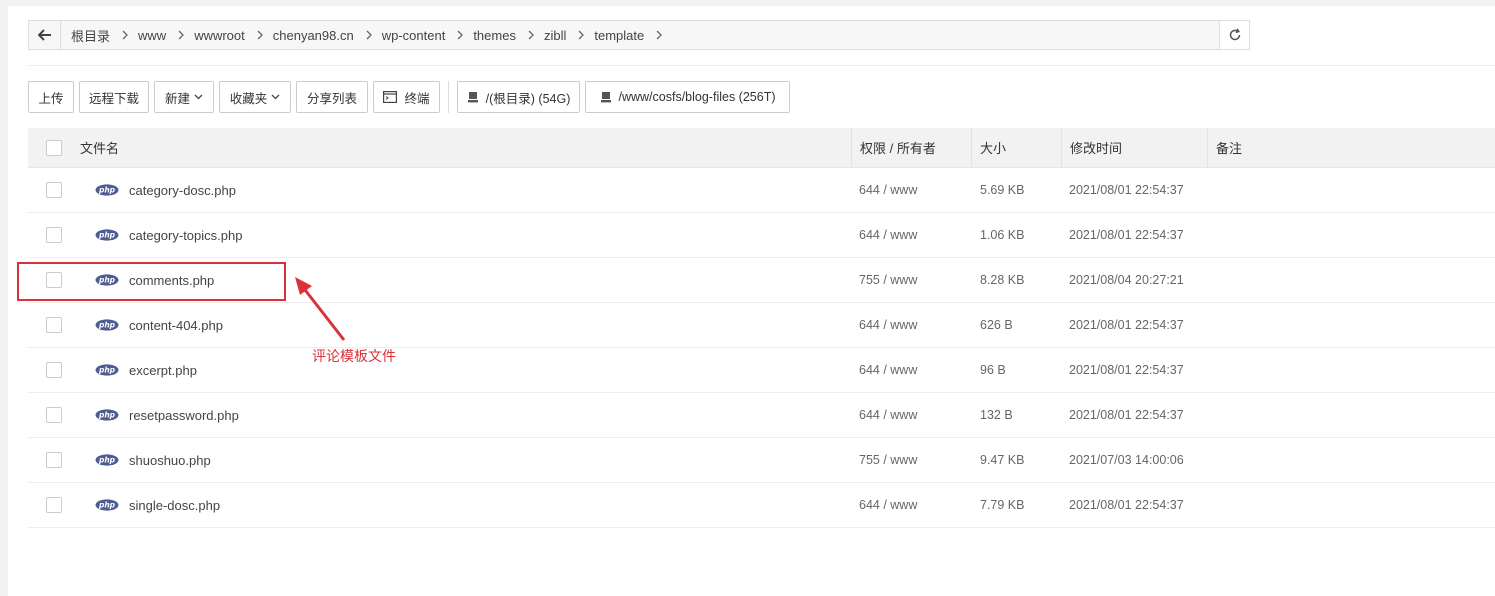 The image size is (1495, 596). Describe the element at coordinates (993, 148) in the screenshot. I see `header-size-label: 大小` at that location.